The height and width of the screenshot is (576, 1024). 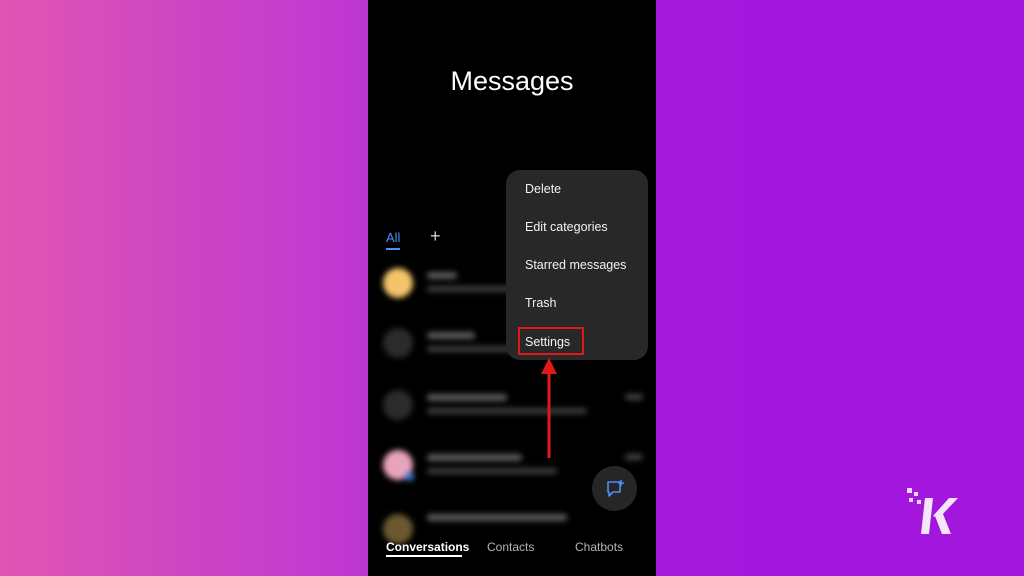 I want to click on add-category-button: +, so click(x=435, y=236).